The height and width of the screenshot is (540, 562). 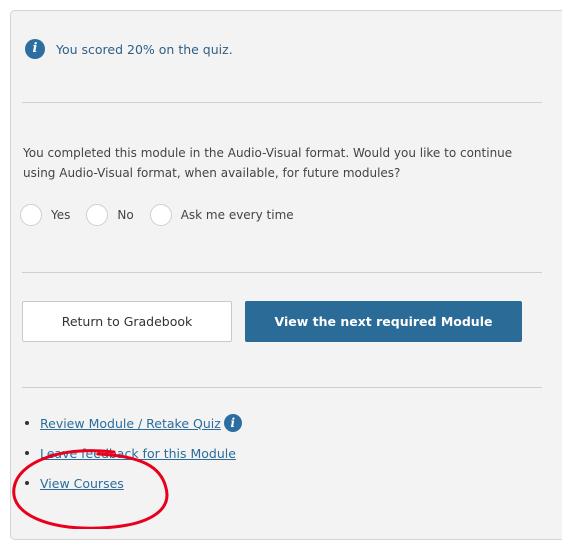 What do you see at coordinates (45, 215) in the screenshot?
I see `radio-option-yes: Yes` at bounding box center [45, 215].